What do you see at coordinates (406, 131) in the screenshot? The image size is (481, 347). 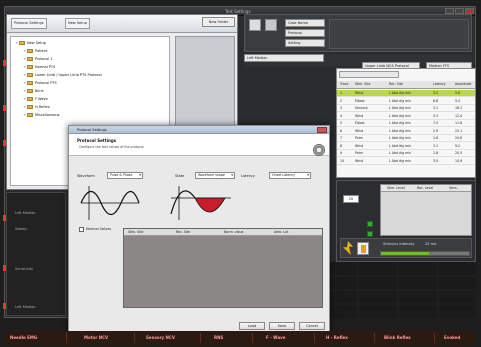 I see `table-row: 6 Wrist L Abd dig min 2.9 22.1` at bounding box center [406, 131].